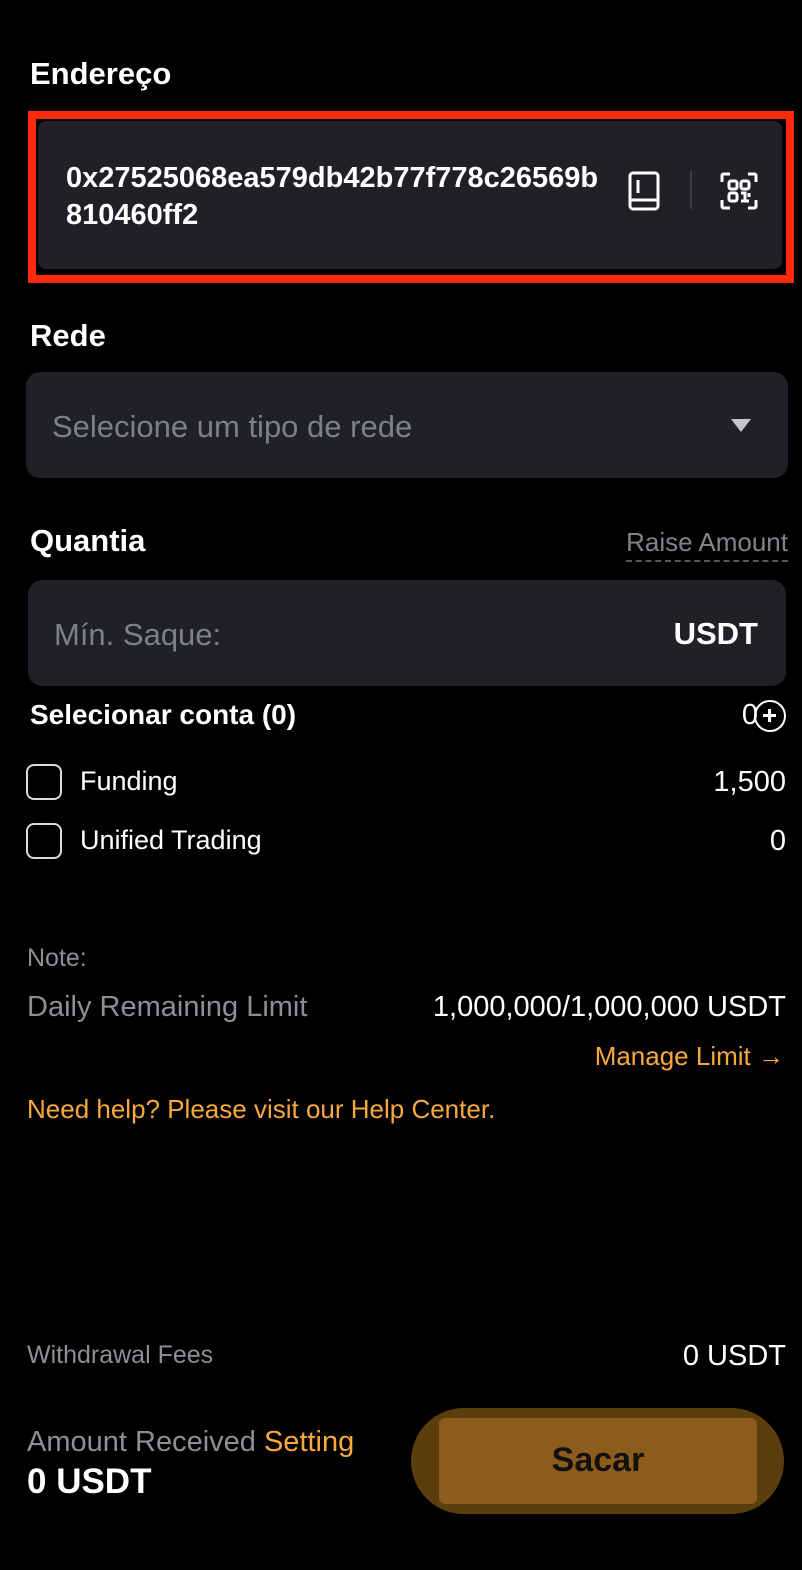  I want to click on amount-received-label: Amount Received Setting, so click(190, 1442).